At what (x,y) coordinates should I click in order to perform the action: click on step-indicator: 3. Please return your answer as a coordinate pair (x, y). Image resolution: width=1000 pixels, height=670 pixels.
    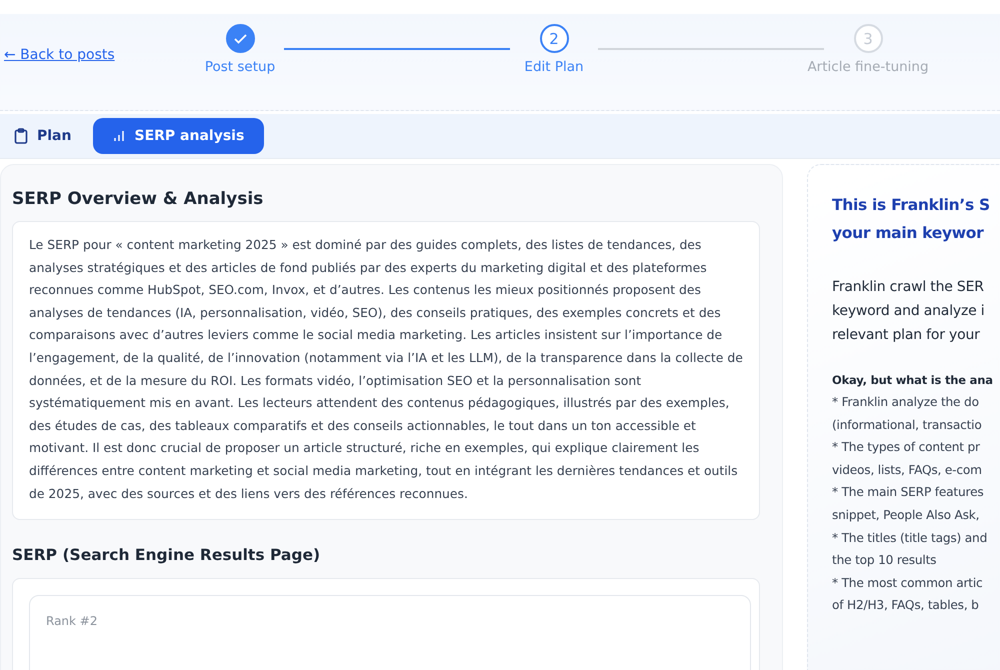
    Looking at the image, I should click on (868, 38).